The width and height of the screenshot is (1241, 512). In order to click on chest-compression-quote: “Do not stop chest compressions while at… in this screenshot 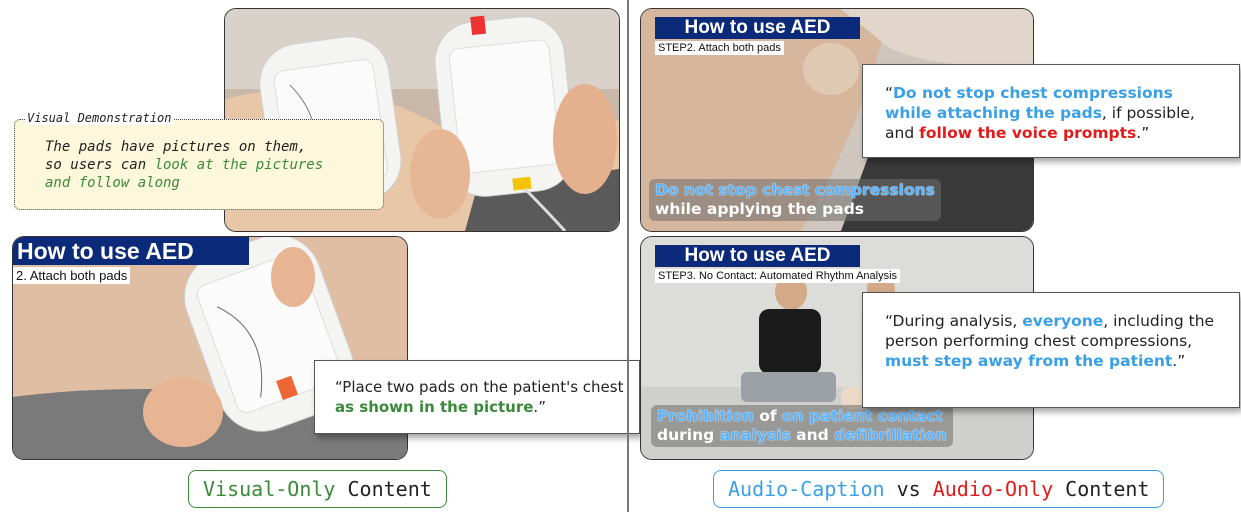, I will do `click(1051, 111)`.